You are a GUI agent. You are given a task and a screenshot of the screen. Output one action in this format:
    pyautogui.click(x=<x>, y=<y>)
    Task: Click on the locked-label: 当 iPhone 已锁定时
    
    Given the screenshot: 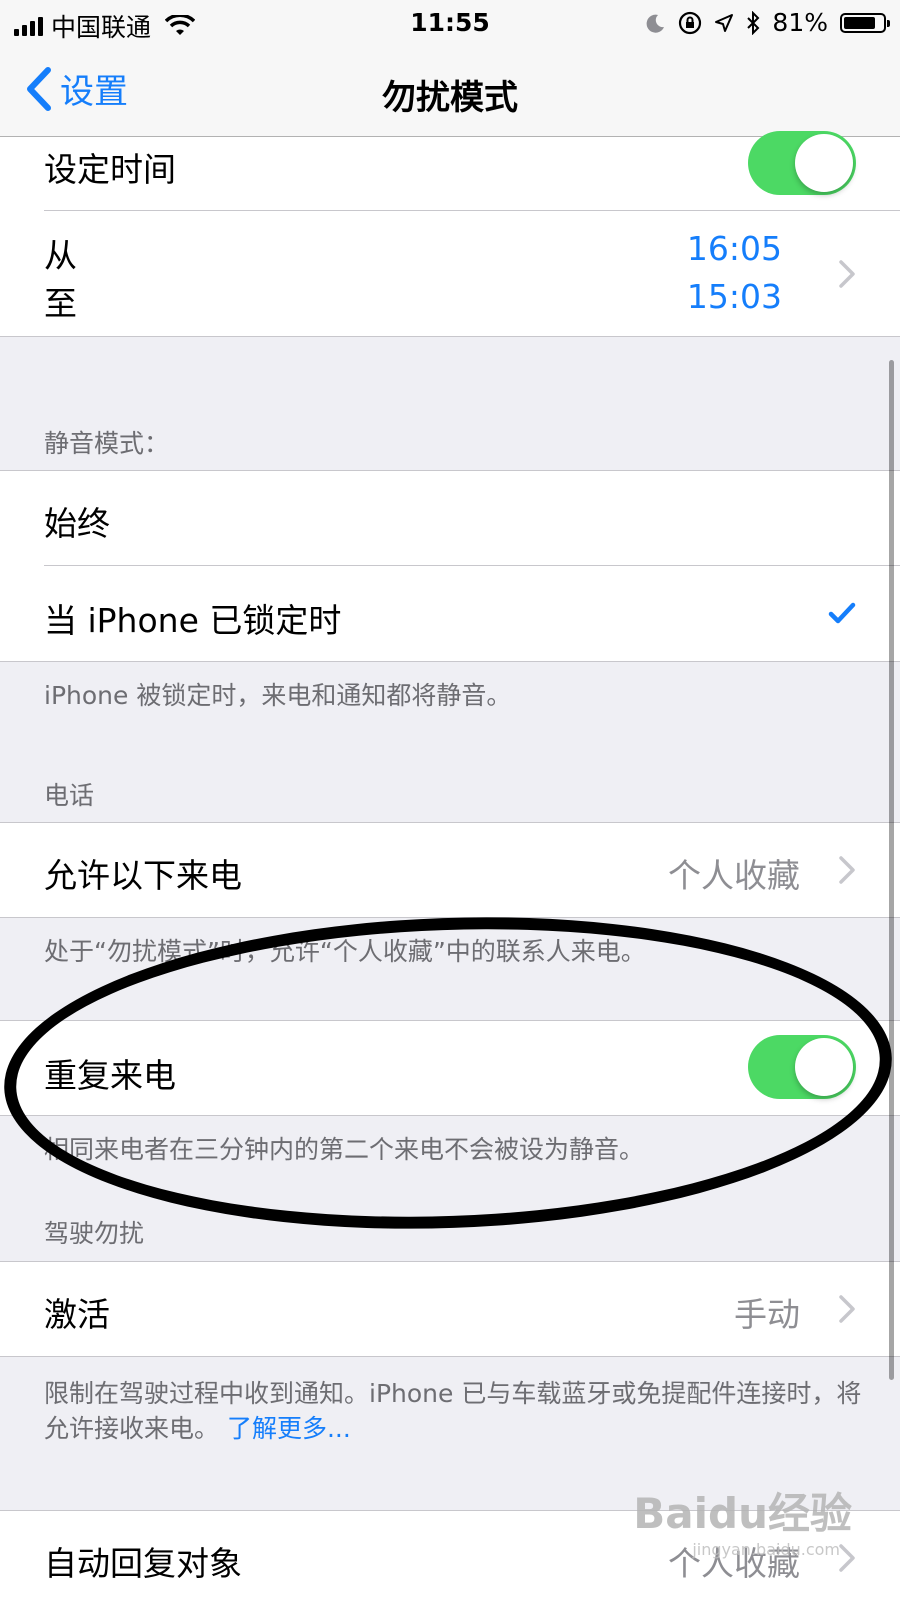 What is the action you would take?
    pyautogui.click(x=193, y=620)
    